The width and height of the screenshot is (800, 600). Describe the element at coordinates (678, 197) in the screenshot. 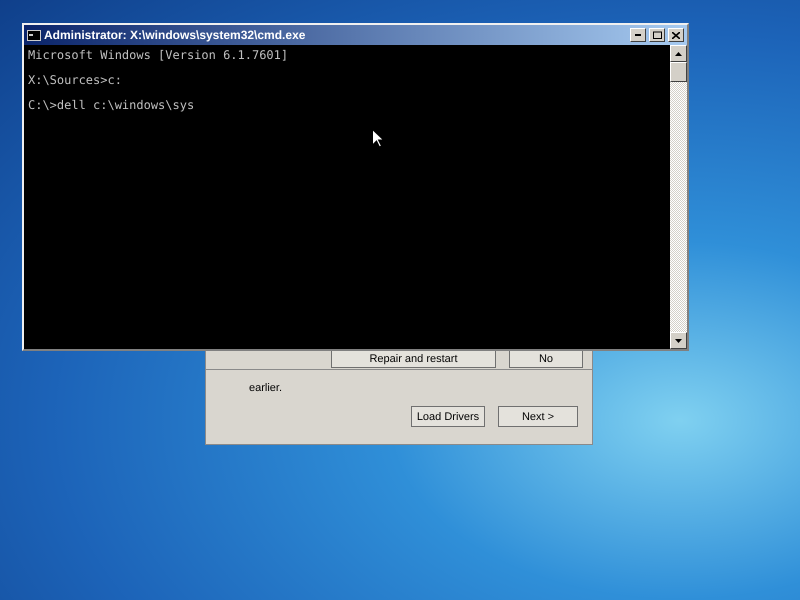

I see `scrollbar` at that location.